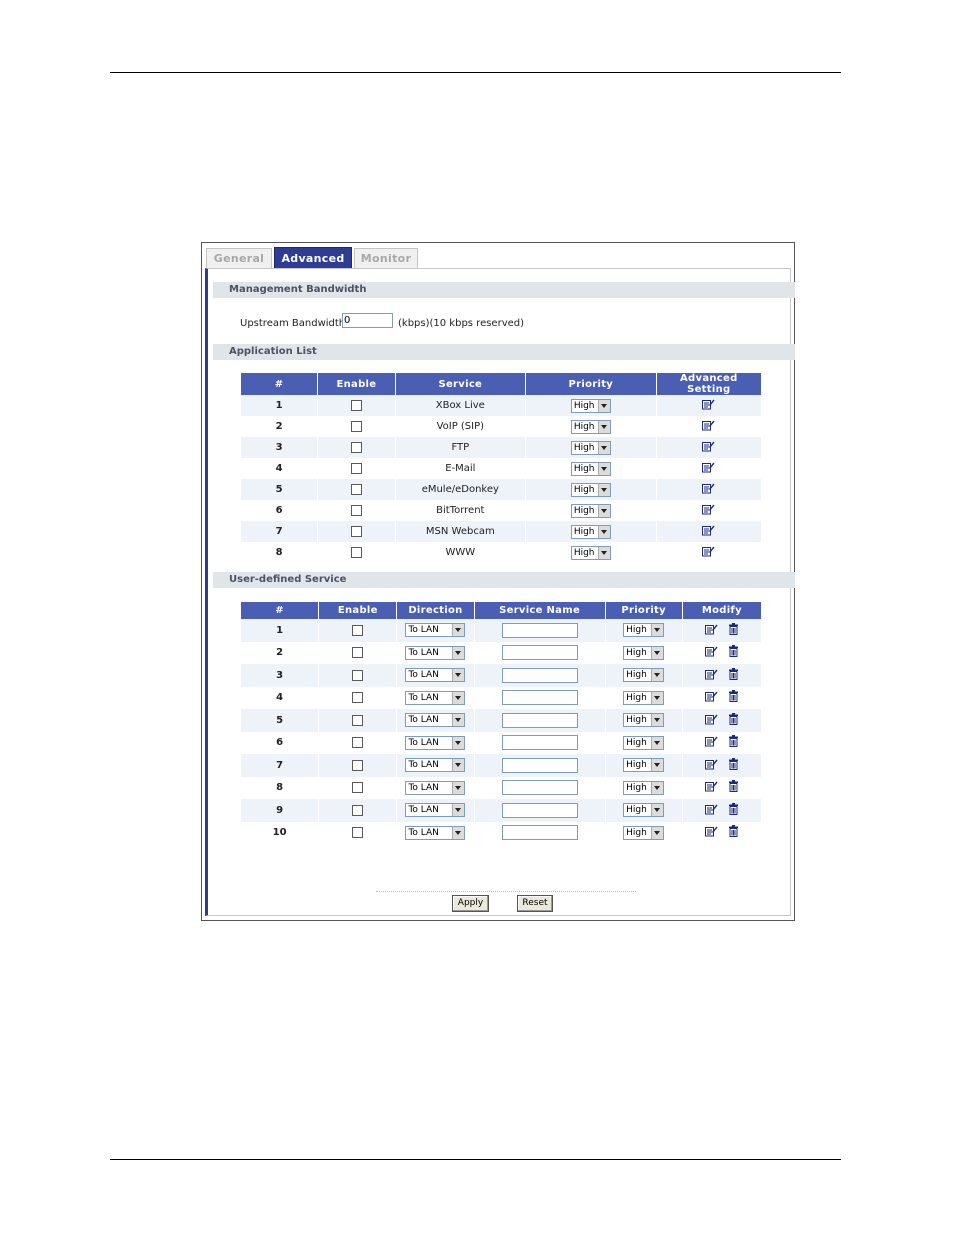  Describe the element at coordinates (386, 258) in the screenshot. I see `tab-monitor: Monitor` at that location.